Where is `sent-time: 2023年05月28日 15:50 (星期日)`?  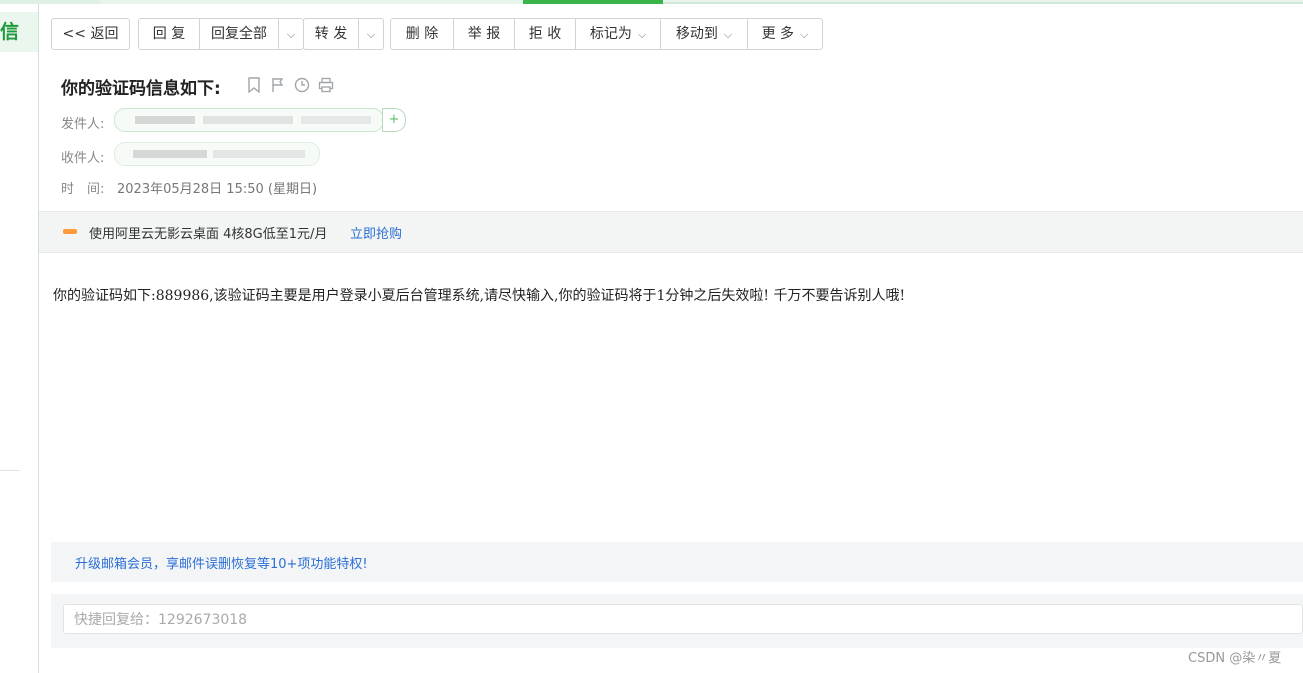
sent-time: 2023年05月28日 15:50 (星期日) is located at coordinates (217, 189).